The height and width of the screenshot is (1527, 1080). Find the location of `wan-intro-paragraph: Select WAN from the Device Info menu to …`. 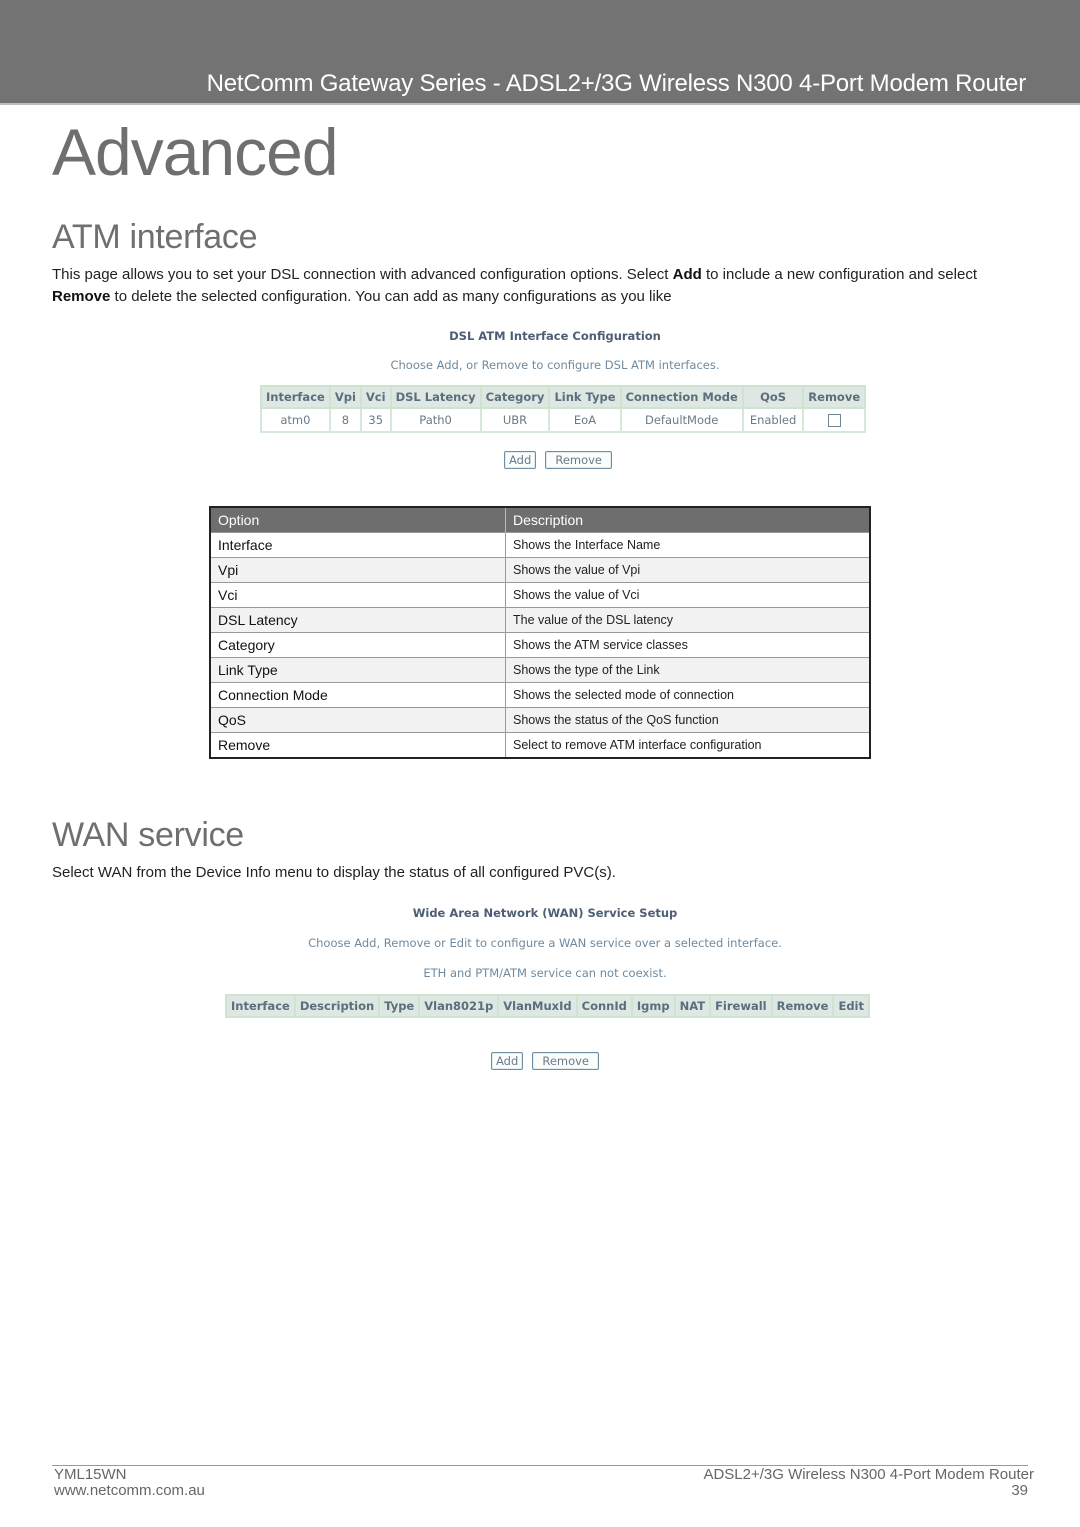

wan-intro-paragraph: Select WAN from the Device Info menu to … is located at coordinates (334, 872).